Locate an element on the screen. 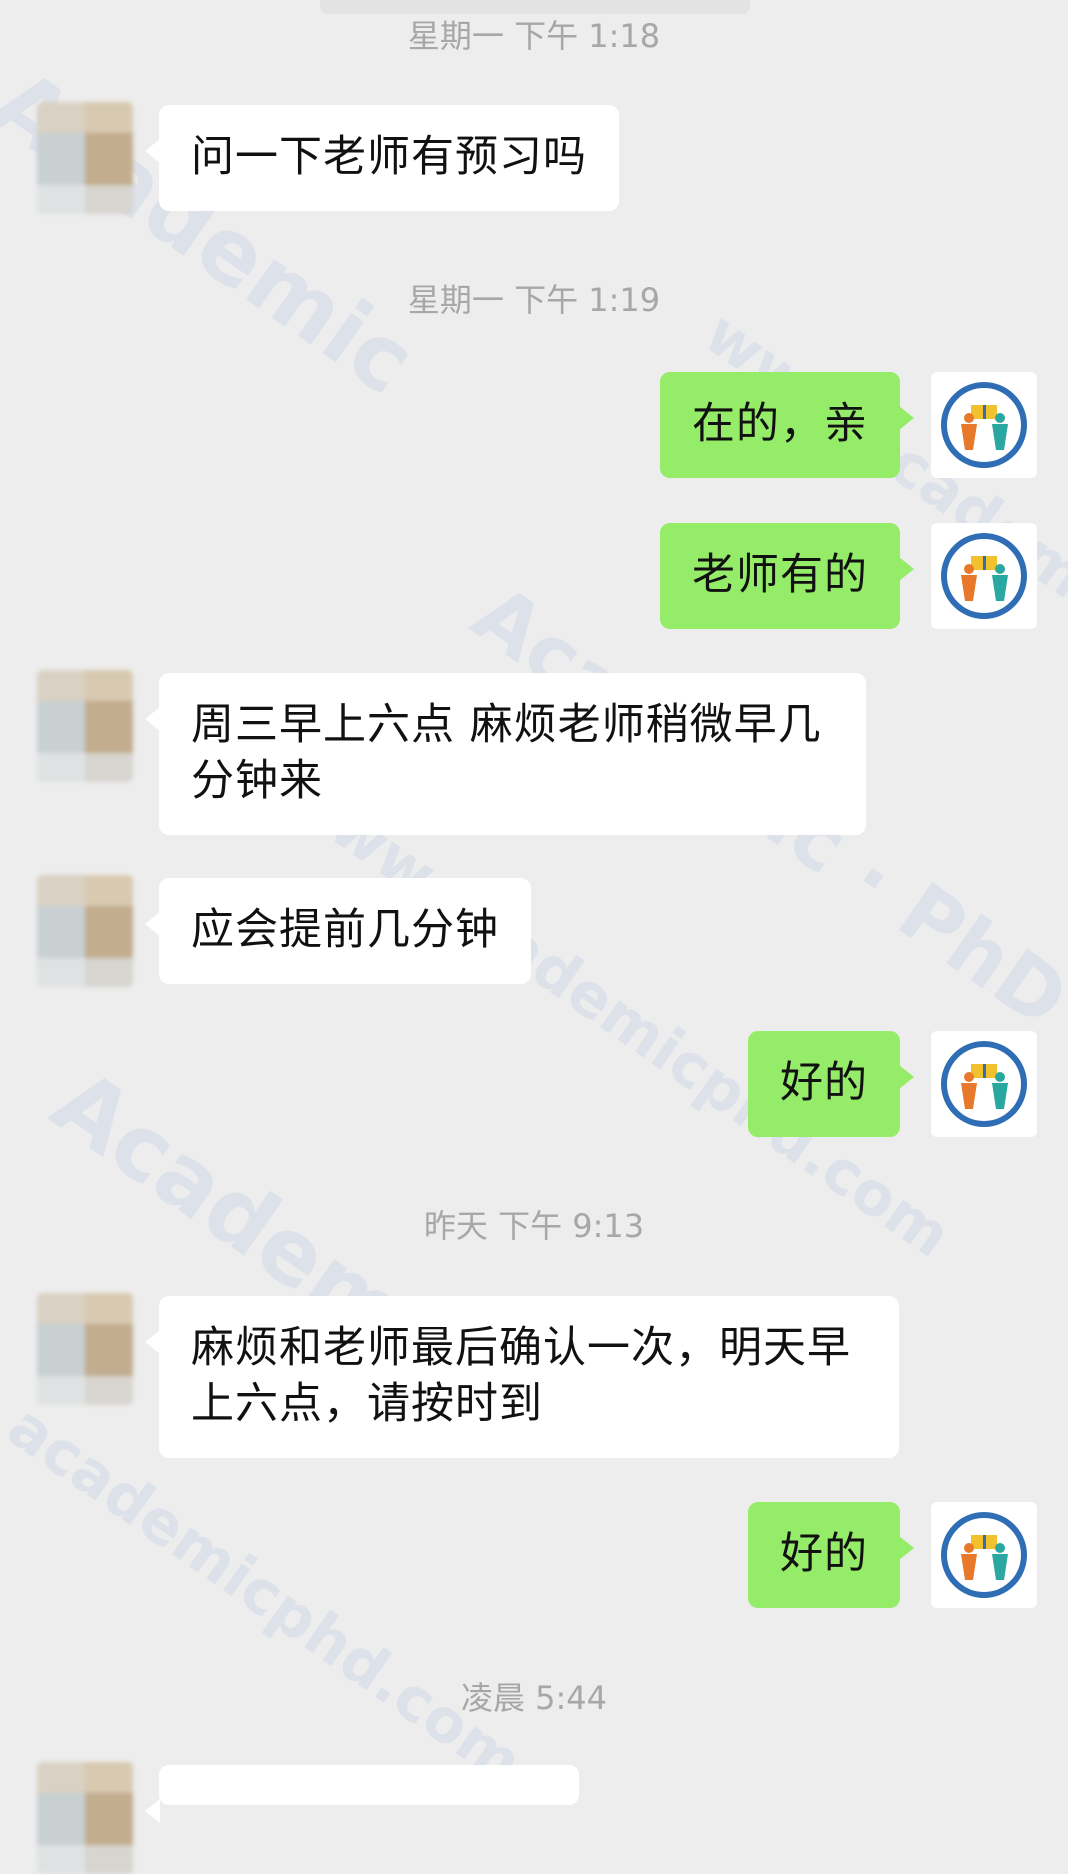 The width and height of the screenshot is (1068, 1874). message-bubble-outgoing: 老师有的 is located at coordinates (787, 576).